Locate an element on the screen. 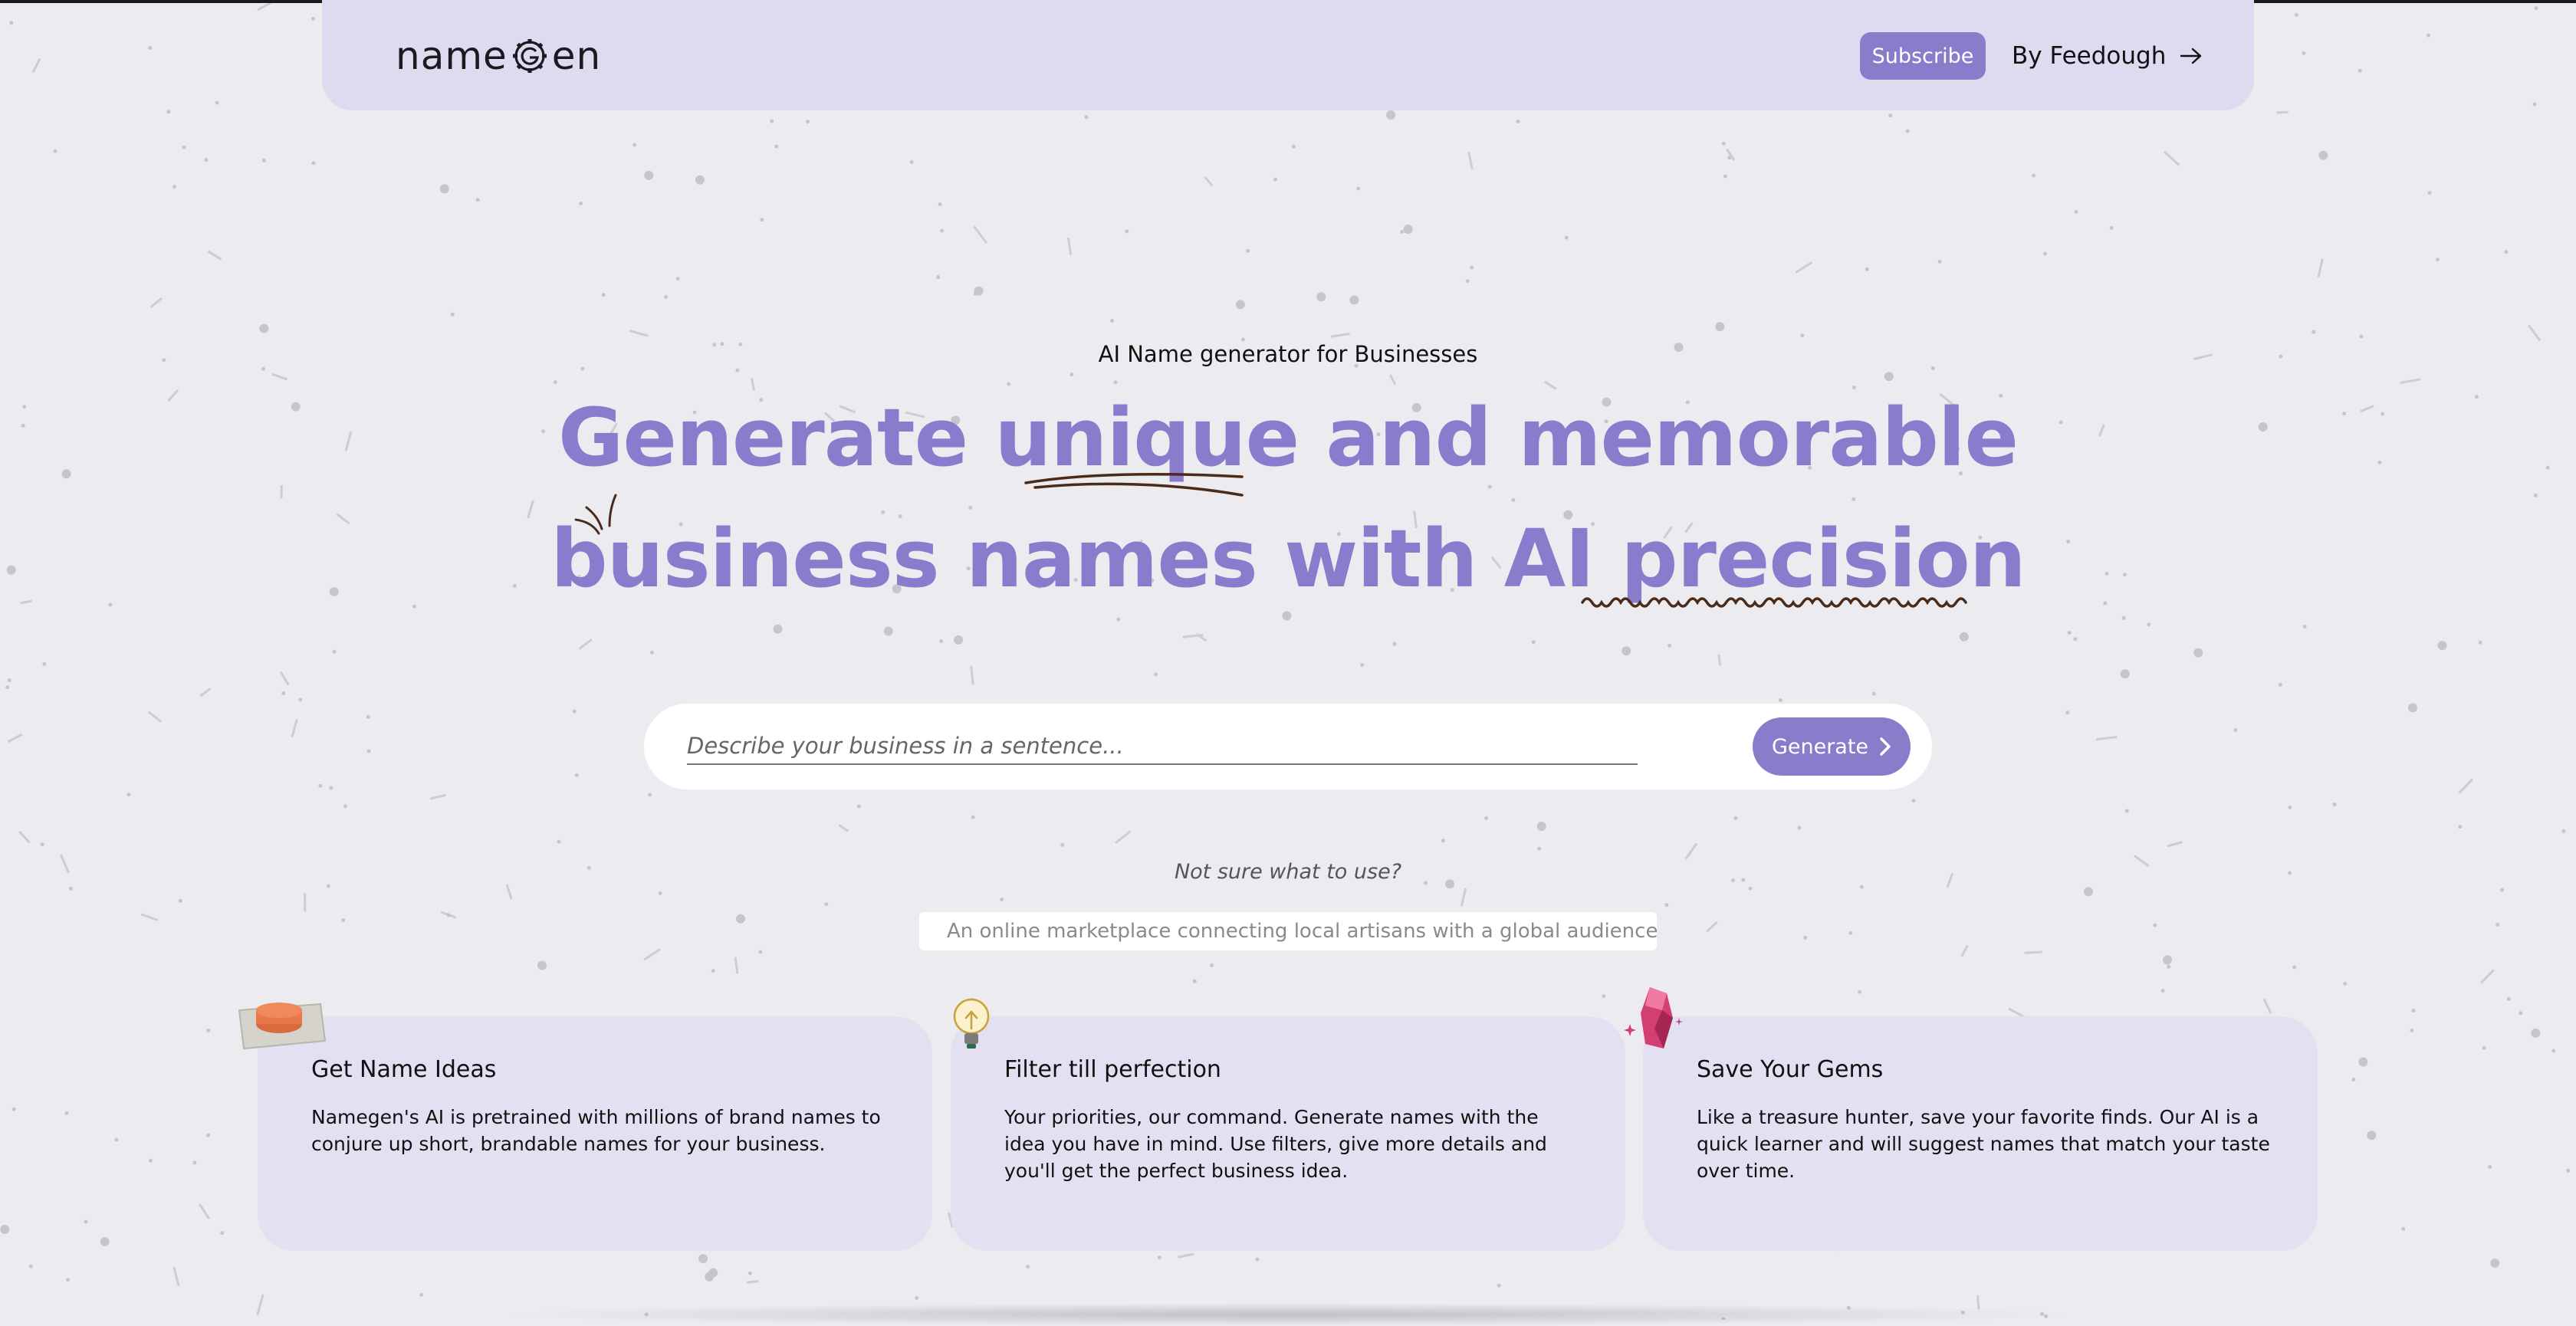  chevron-right-icon is located at coordinates (1885, 747).